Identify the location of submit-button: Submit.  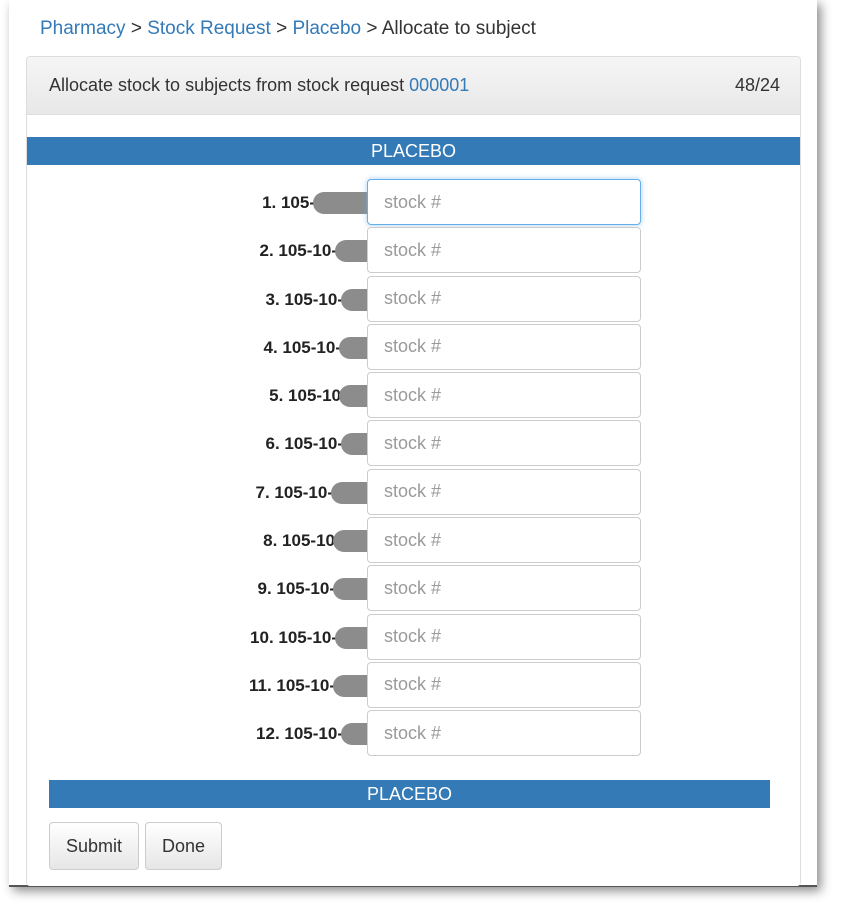
(94, 846).